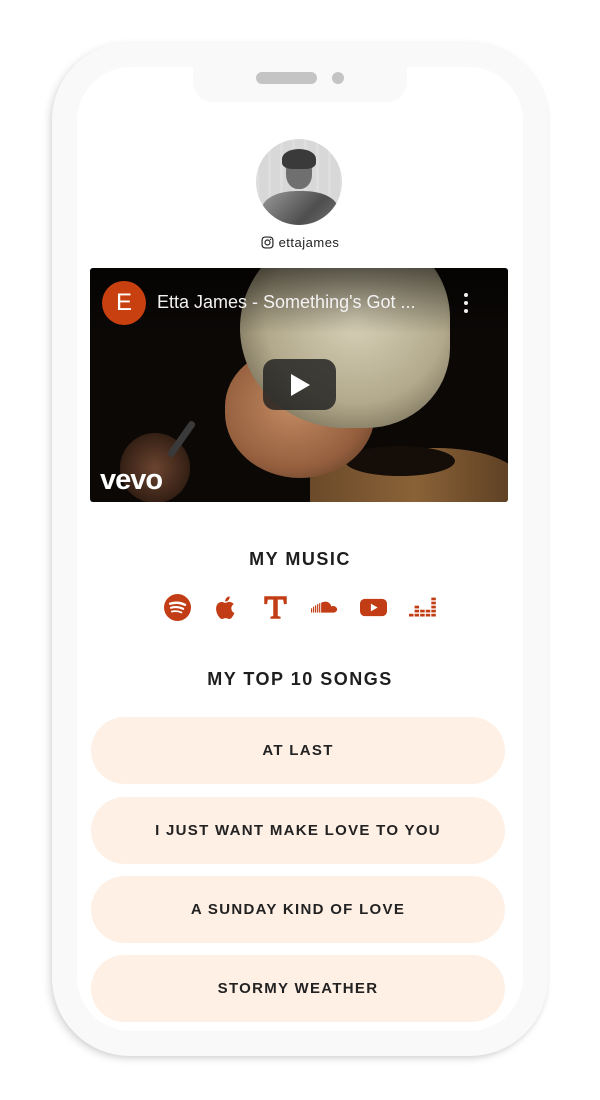 This screenshot has width=600, height=1100. I want to click on instagram-link: ettajames, so click(300, 242).